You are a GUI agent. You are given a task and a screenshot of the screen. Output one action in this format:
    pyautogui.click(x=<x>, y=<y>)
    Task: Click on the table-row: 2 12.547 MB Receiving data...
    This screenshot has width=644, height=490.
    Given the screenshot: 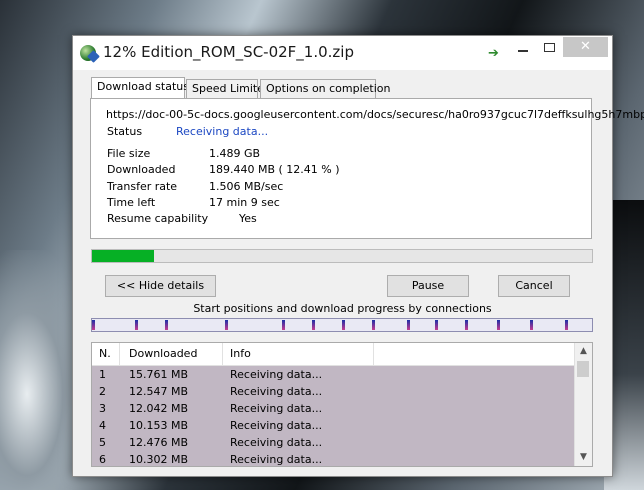 What is the action you would take?
    pyautogui.click(x=334, y=391)
    